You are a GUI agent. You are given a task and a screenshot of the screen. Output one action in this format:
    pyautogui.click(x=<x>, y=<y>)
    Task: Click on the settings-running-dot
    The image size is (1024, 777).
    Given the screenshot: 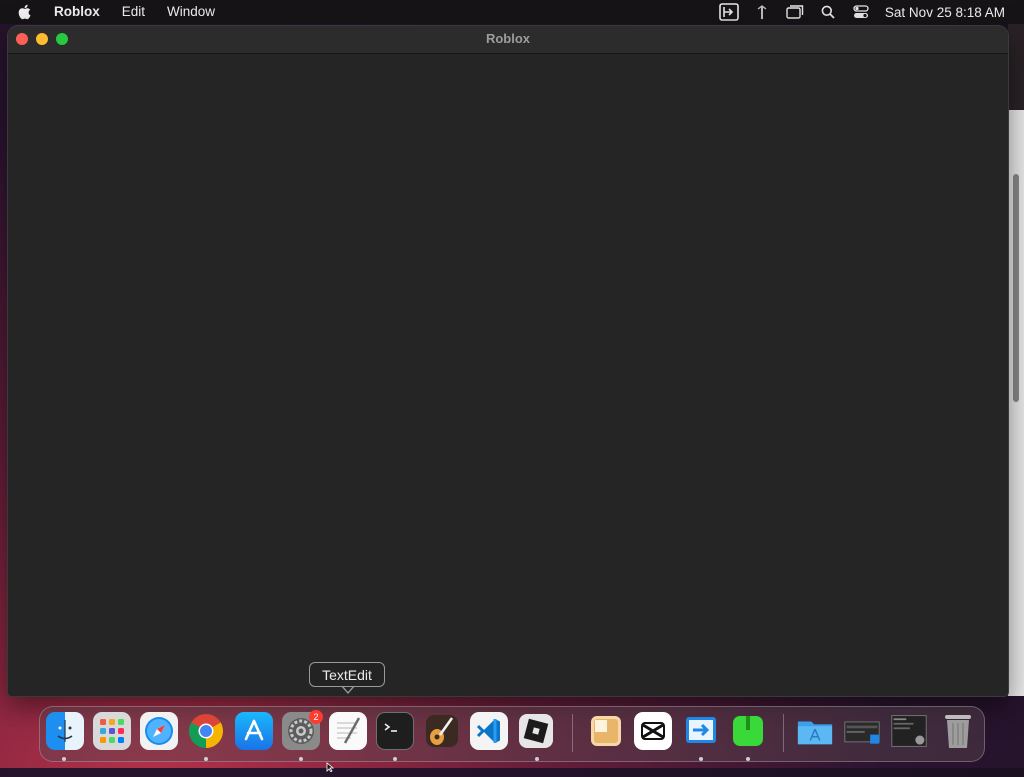 What is the action you would take?
    pyautogui.click(x=301, y=759)
    